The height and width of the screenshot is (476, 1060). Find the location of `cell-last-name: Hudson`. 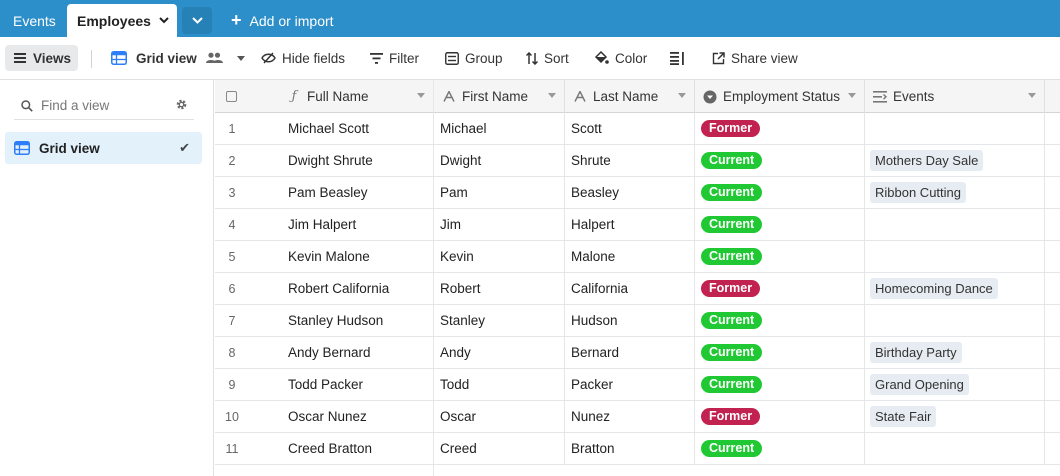

cell-last-name: Hudson is located at coordinates (630, 320).